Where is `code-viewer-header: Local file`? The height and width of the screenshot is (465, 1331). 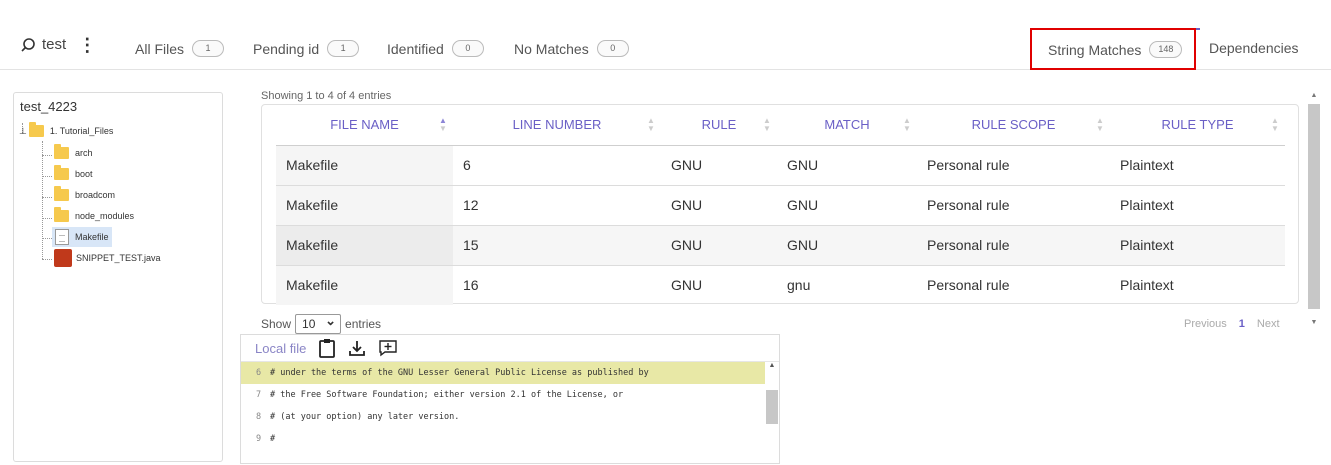
code-viewer-header: Local file is located at coordinates (510, 348).